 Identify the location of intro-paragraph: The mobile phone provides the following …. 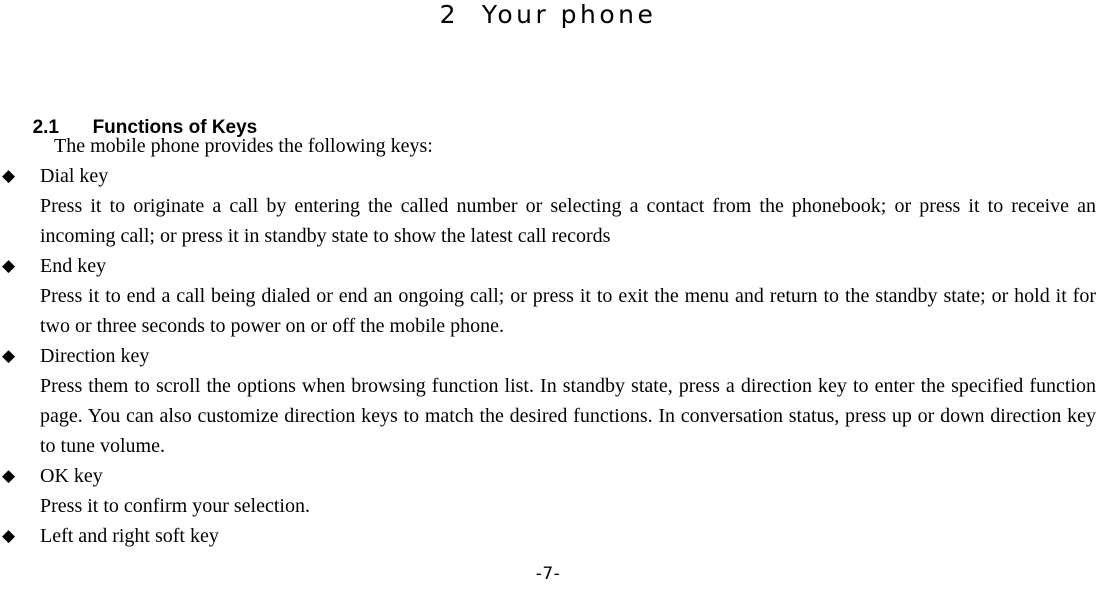
(243, 146).